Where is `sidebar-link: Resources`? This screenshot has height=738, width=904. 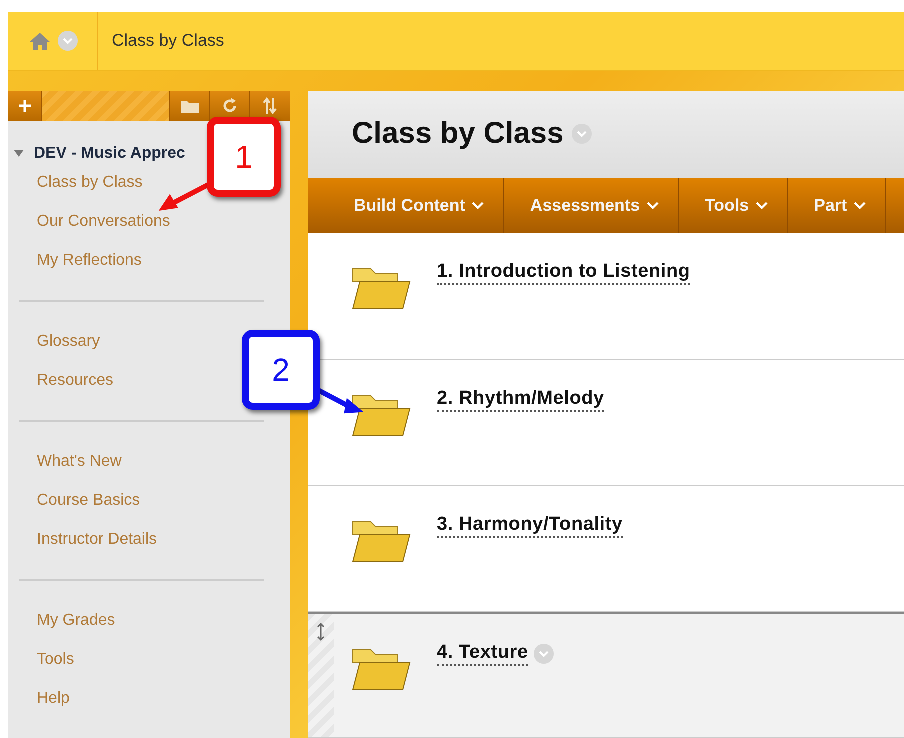
sidebar-link: Resources is located at coordinates (68, 380).